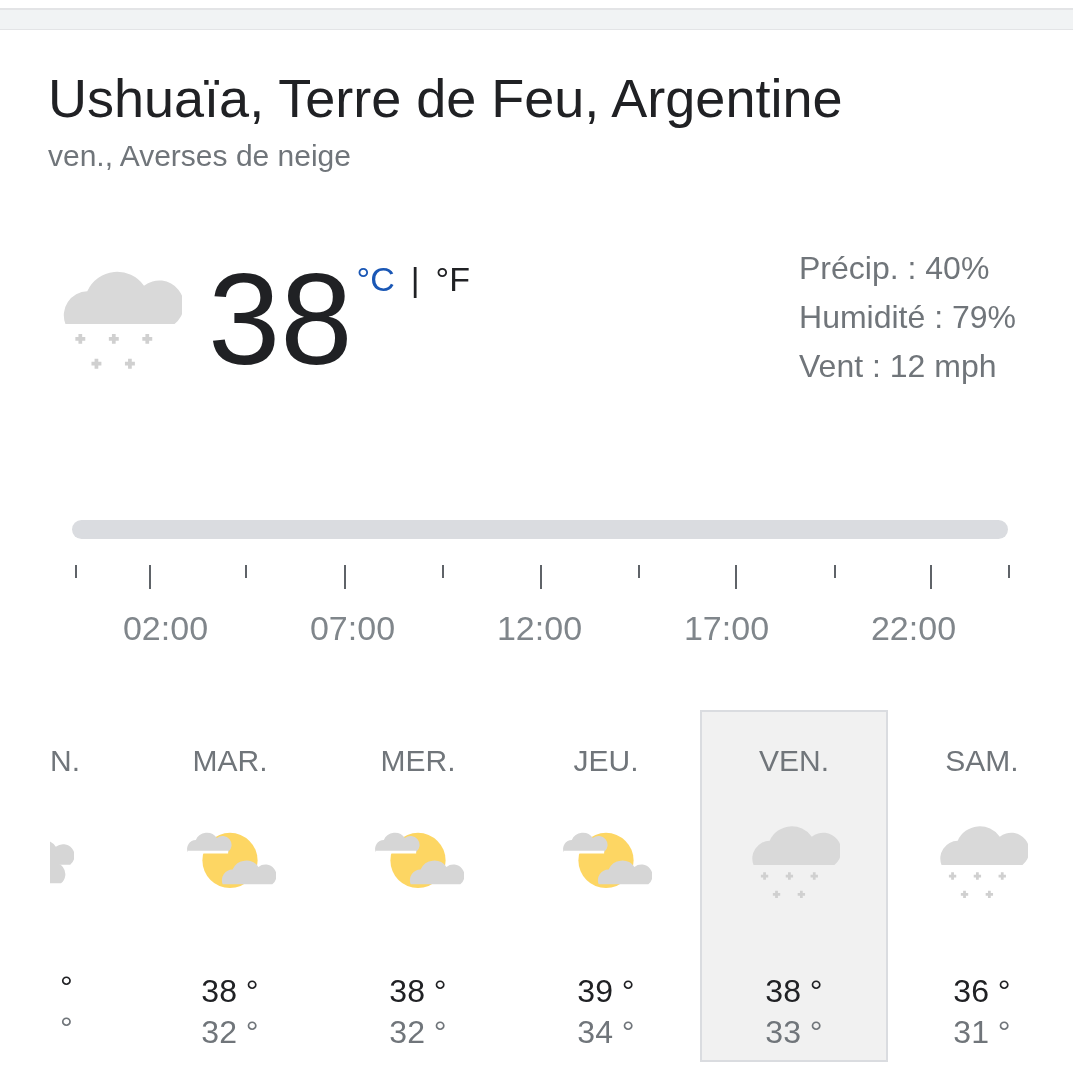 Image resolution: width=1073 pixels, height=1073 pixels. I want to click on high-temp: °, so click(66, 987).